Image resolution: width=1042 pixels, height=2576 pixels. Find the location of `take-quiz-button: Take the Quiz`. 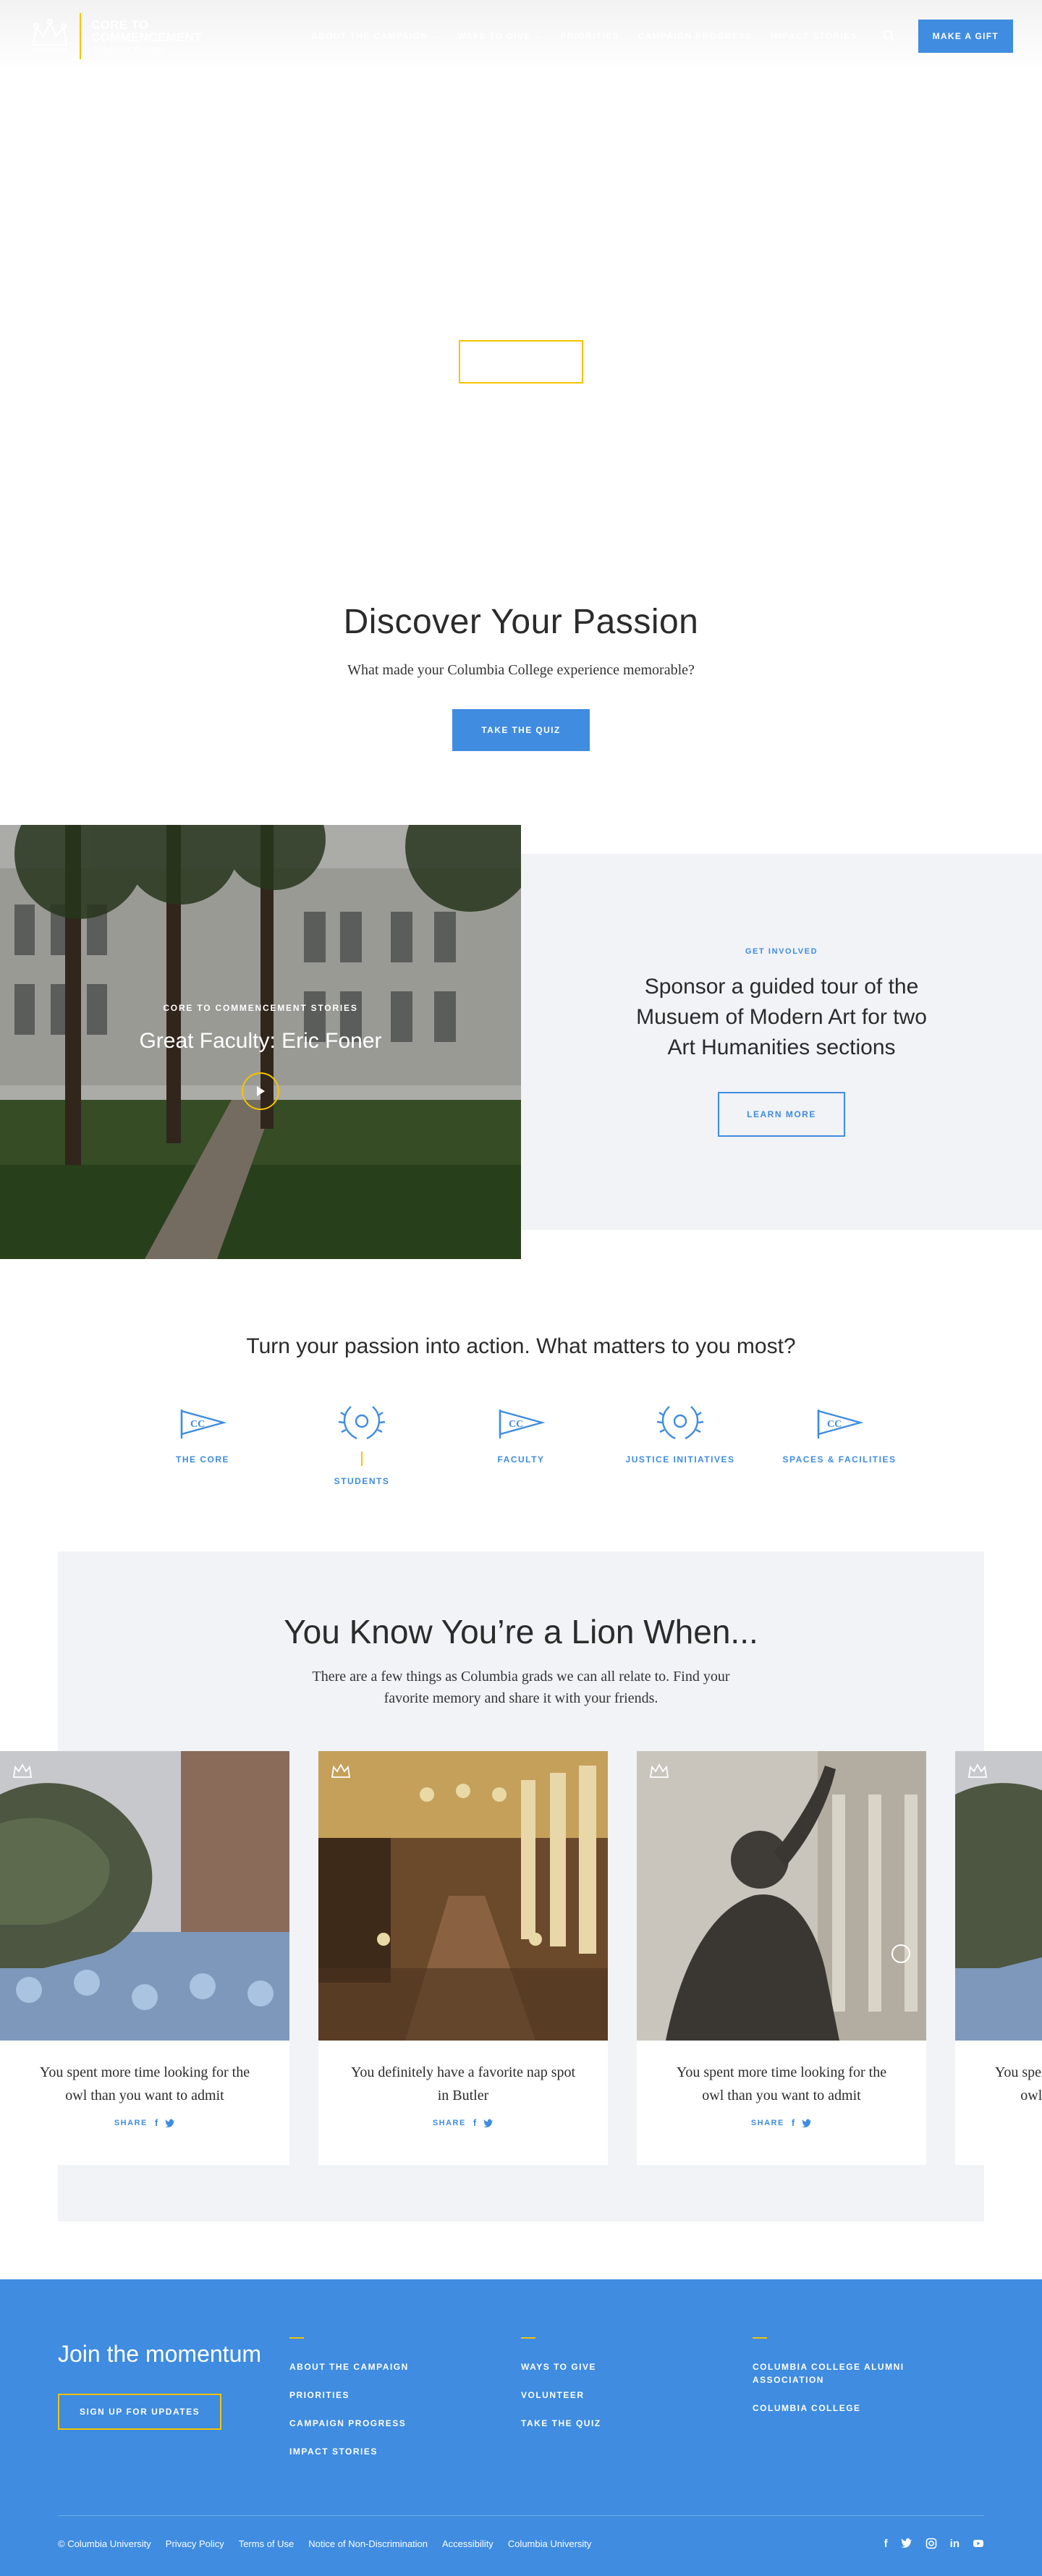

take-quiz-button: Take the Quiz is located at coordinates (521, 730).